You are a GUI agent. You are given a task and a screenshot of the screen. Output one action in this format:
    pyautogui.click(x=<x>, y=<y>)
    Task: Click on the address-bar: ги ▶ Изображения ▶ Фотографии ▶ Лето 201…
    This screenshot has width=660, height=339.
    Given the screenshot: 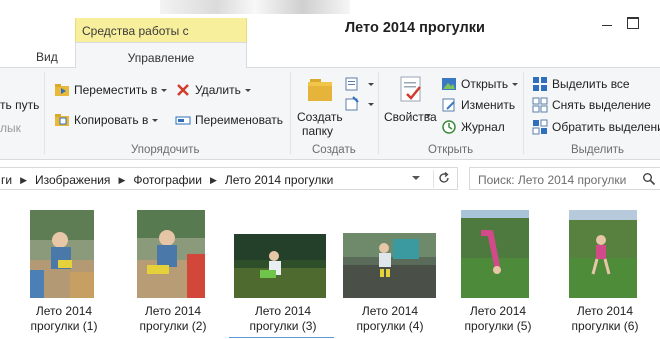 What is the action you would take?
    pyautogui.click(x=229, y=178)
    